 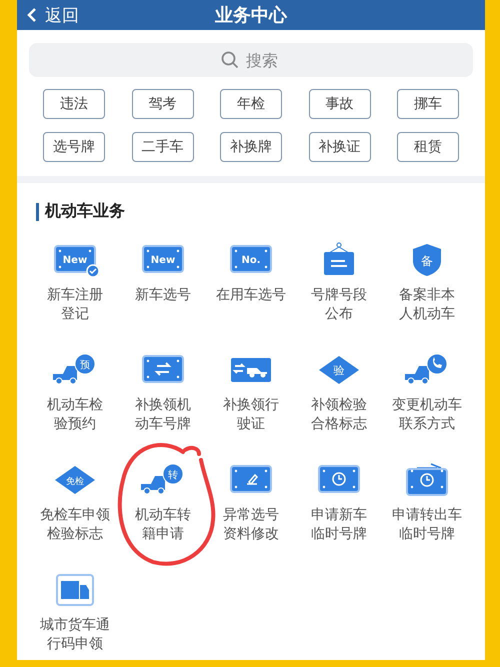 What do you see at coordinates (339, 104) in the screenshot?
I see `tag-button: 事故` at bounding box center [339, 104].